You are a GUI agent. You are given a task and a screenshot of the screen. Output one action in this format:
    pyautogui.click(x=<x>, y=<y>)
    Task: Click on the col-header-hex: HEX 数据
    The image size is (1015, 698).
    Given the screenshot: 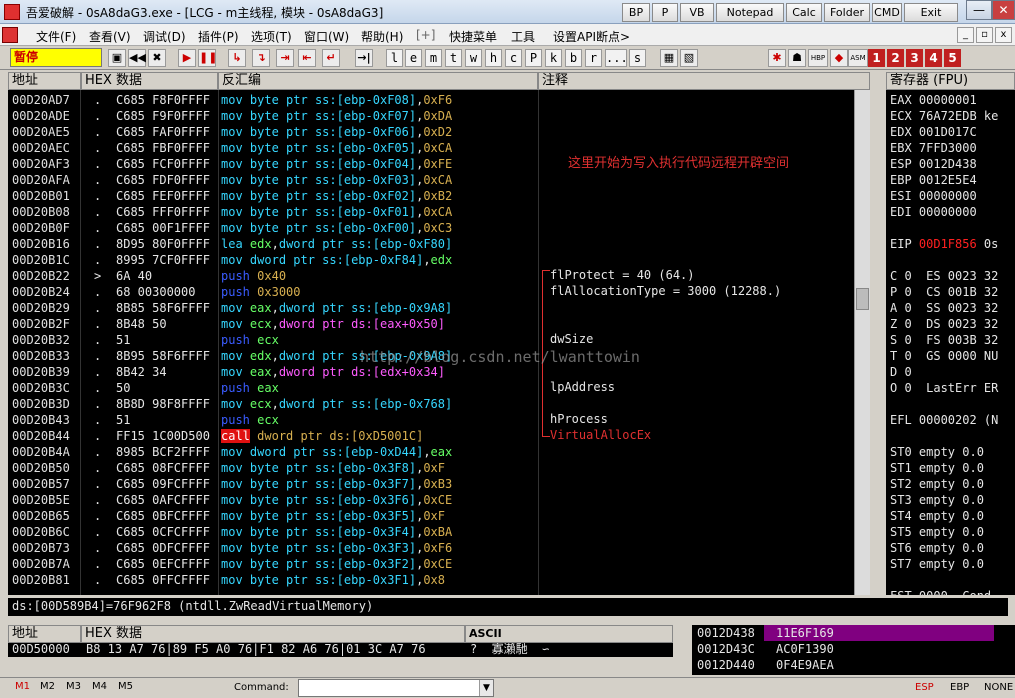 What is the action you would take?
    pyautogui.click(x=149, y=81)
    